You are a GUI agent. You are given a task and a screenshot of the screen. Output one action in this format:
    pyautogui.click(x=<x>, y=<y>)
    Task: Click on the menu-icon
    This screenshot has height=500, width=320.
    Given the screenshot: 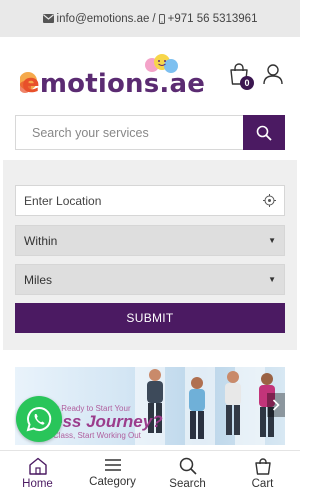 What is the action you would take?
    pyautogui.click(x=112, y=465)
    